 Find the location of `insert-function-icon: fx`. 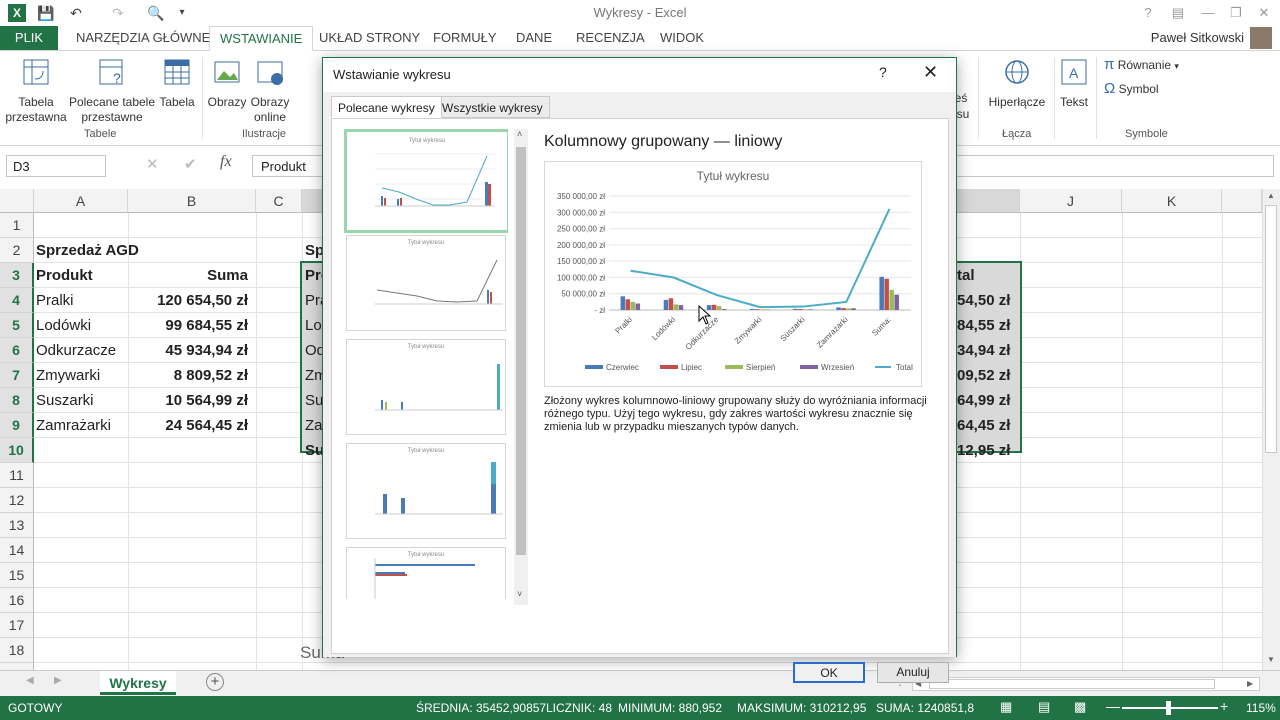

insert-function-icon: fx is located at coordinates (226, 162).